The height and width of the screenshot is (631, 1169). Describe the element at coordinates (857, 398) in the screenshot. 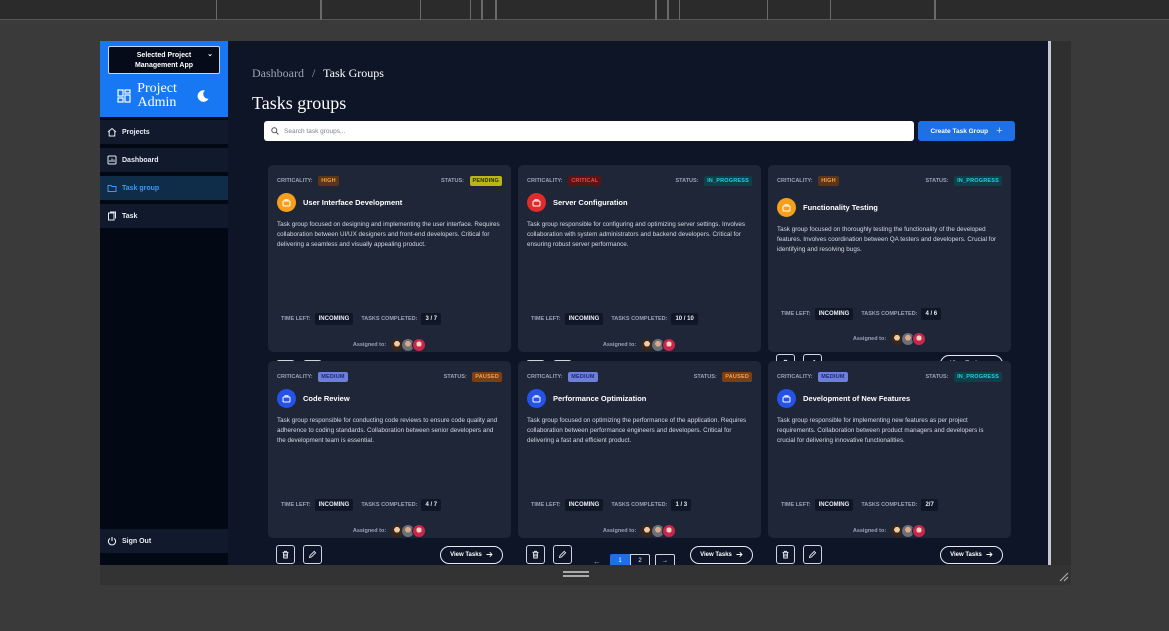

I see `card-title: Development of New Features` at that location.